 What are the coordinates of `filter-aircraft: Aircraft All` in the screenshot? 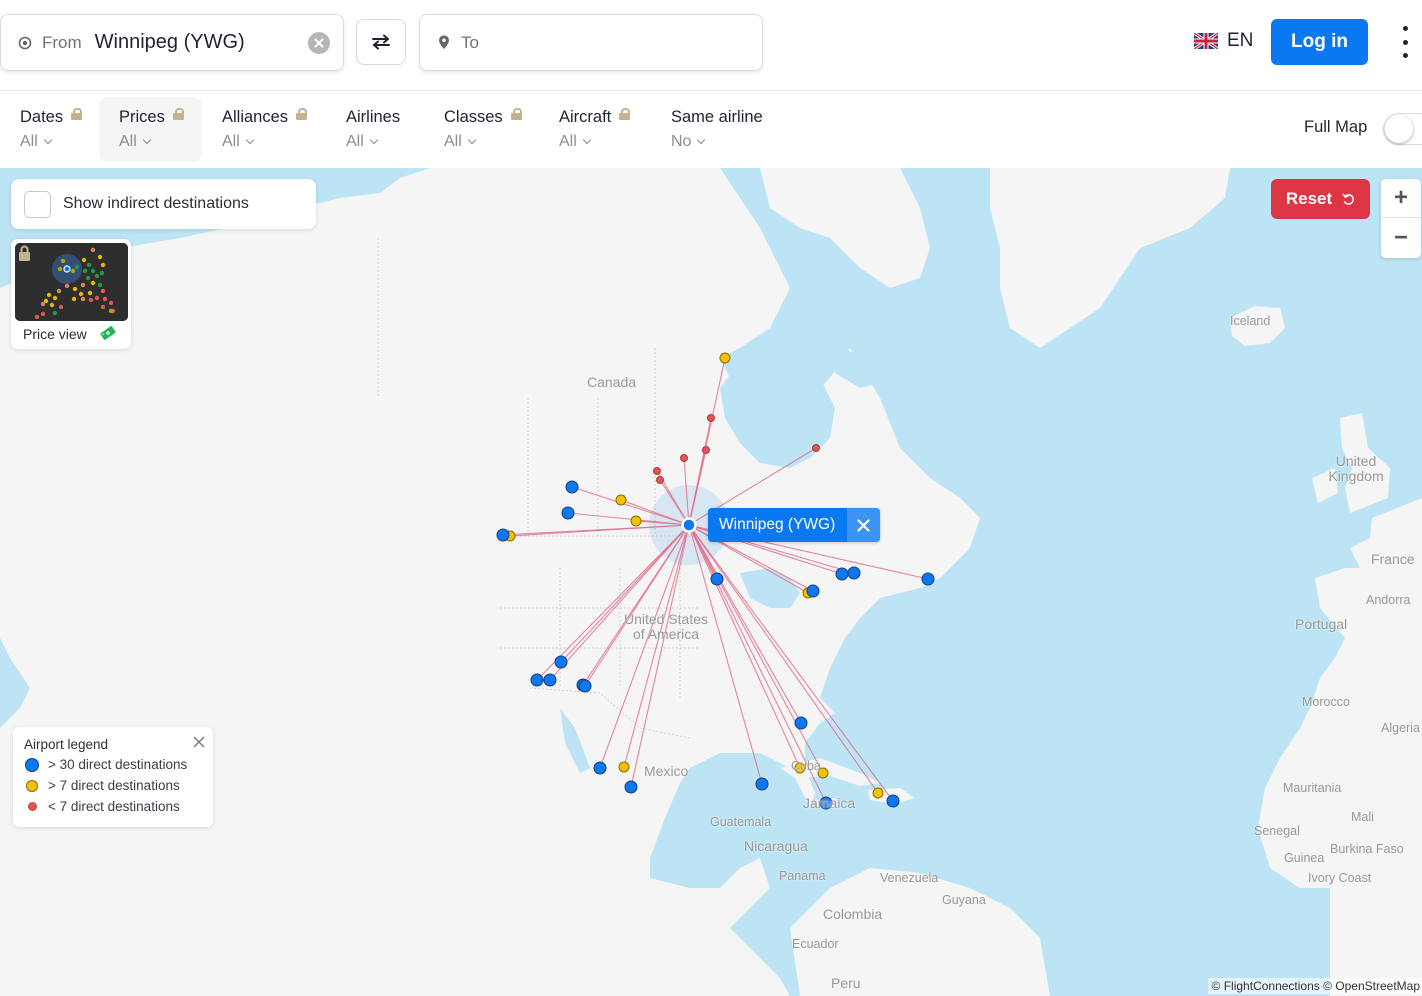 It's located at (595, 129).